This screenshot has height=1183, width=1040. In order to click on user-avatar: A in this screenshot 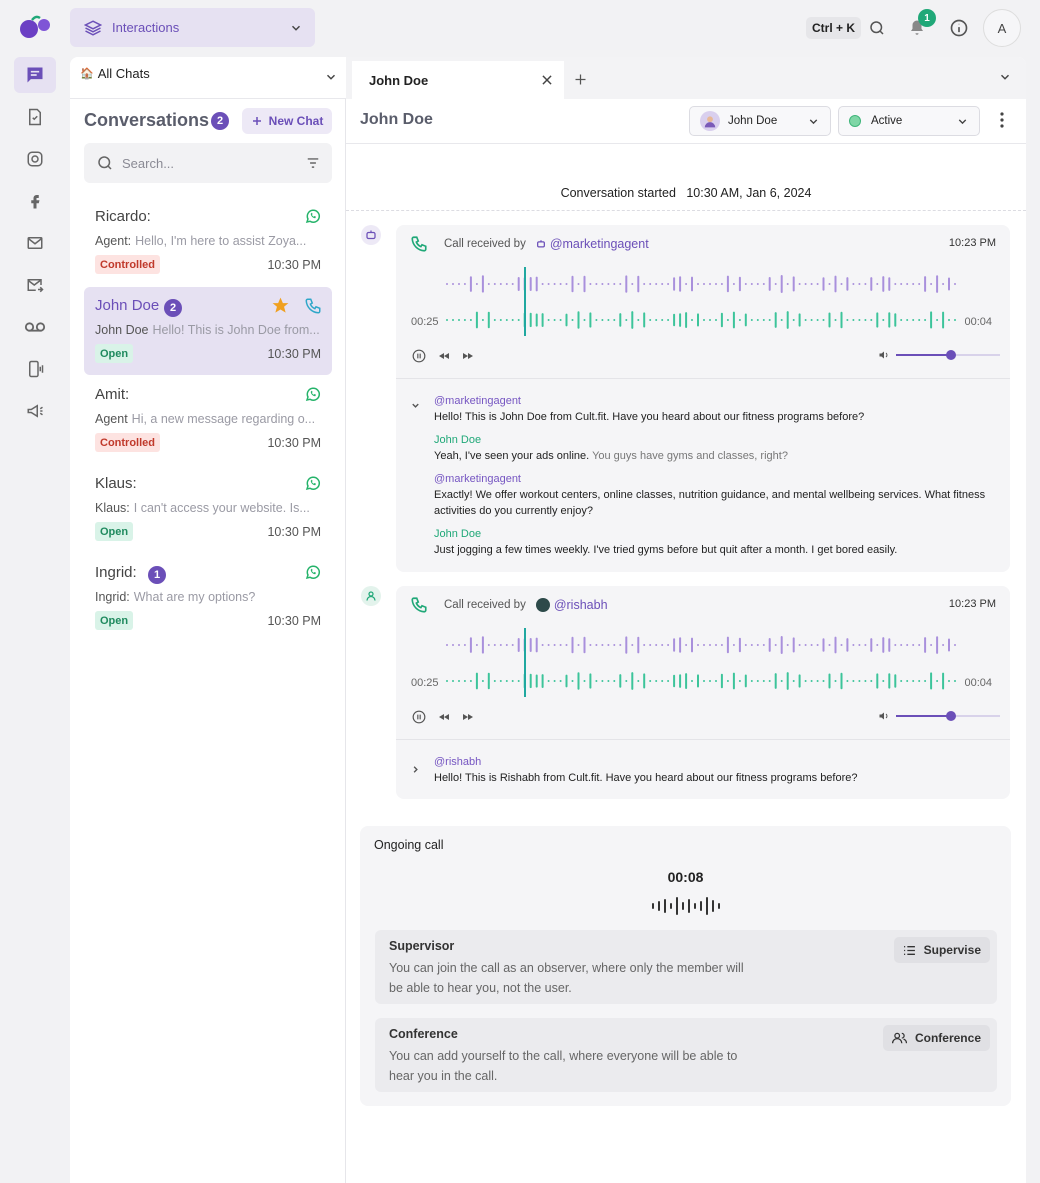, I will do `click(1002, 28)`.